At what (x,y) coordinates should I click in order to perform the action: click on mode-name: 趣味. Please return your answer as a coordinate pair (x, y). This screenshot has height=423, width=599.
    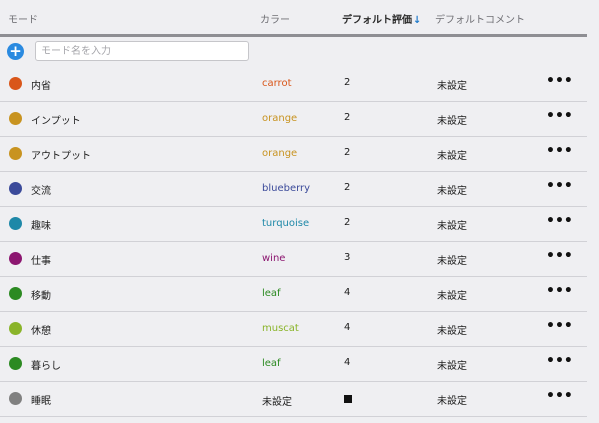
    Looking at the image, I should click on (41, 226).